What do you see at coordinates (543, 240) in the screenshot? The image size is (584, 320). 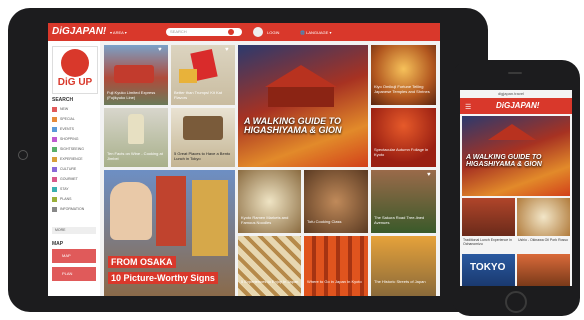 I see `phone-card-caption: Ushio - Okinawa Oil Pork Rosso` at bounding box center [543, 240].